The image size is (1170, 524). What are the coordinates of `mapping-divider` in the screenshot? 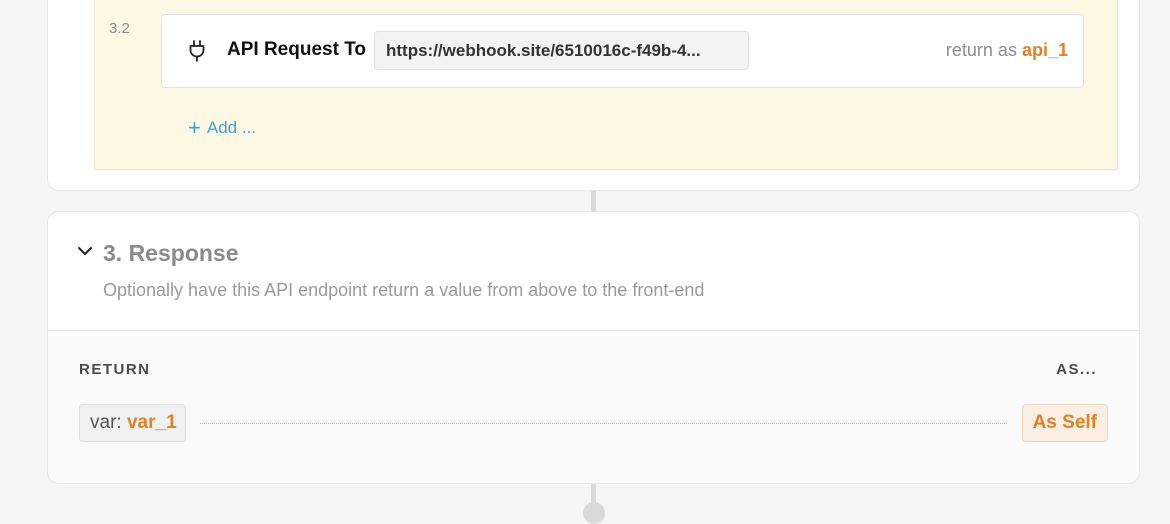 It's located at (603, 423).